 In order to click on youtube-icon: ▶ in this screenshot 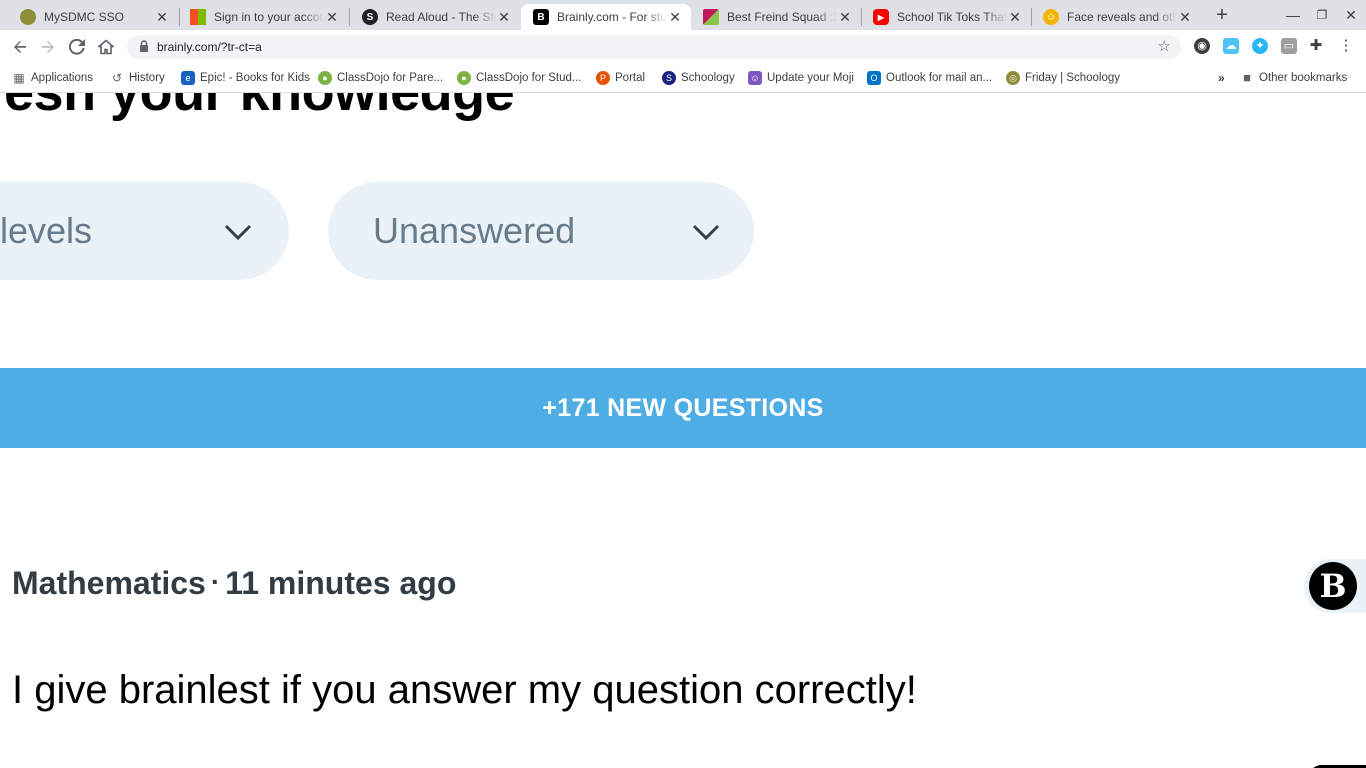, I will do `click(881, 17)`.